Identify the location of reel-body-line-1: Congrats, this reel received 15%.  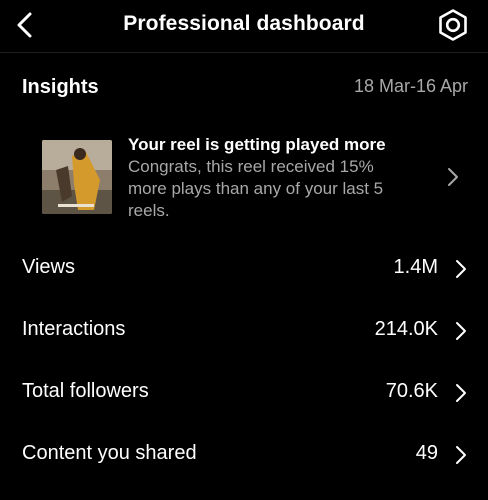
(251, 166).